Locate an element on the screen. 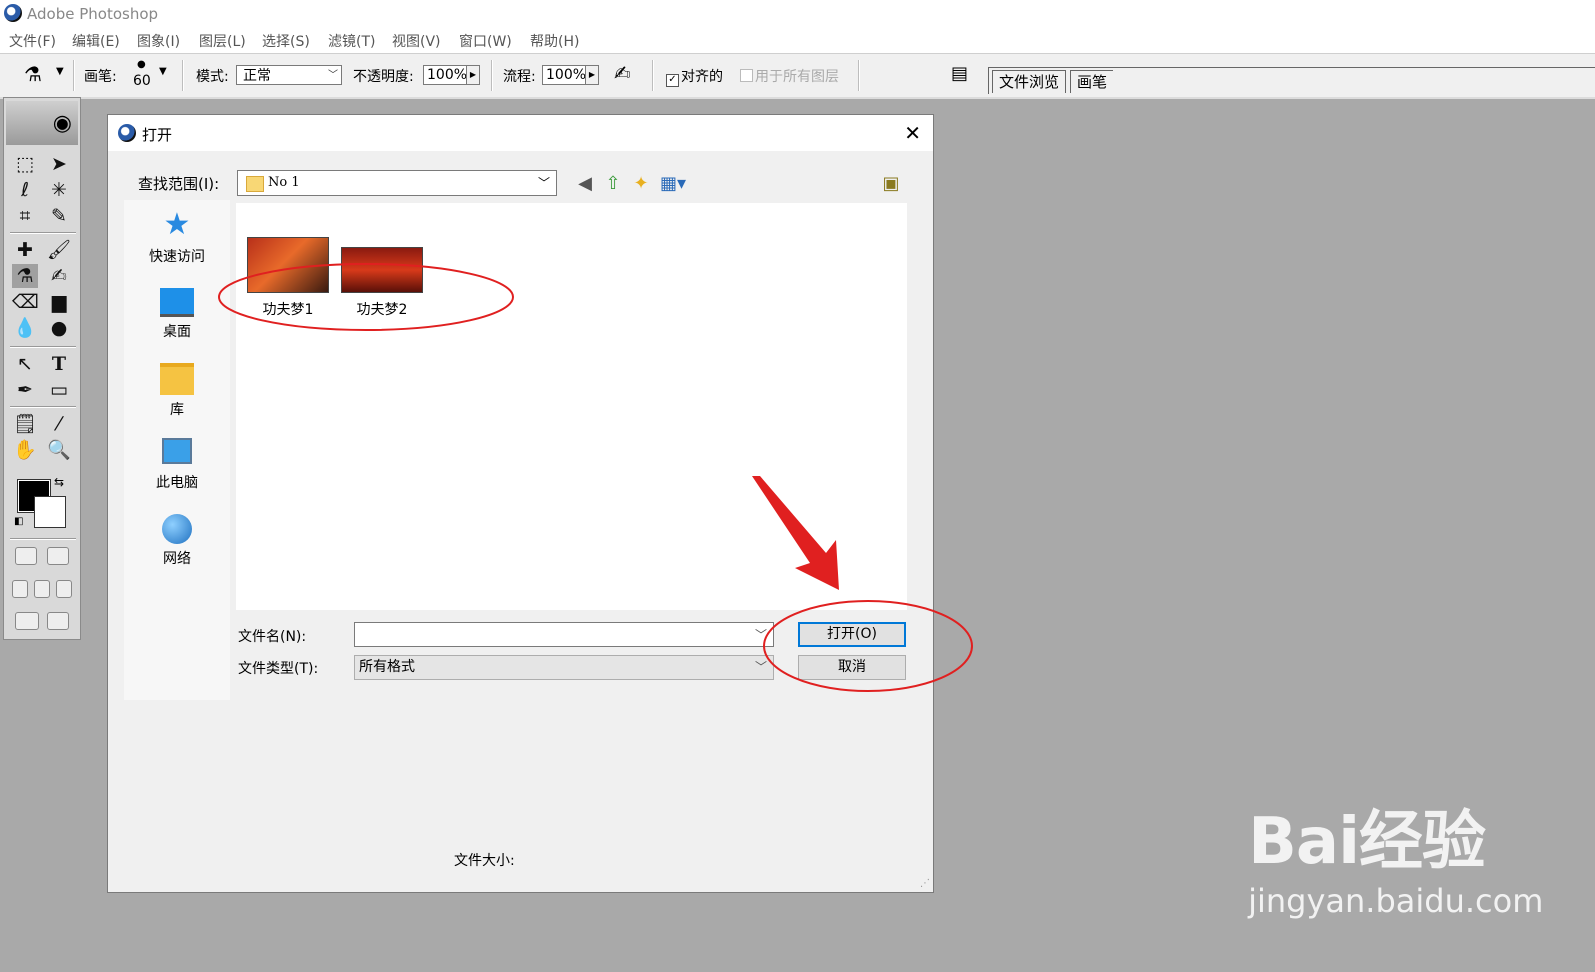 Image resolution: width=1595 pixels, height=972 pixels. baidu-watermark: Bai经验 jingyan.baidu.com is located at coordinates (1395, 855).